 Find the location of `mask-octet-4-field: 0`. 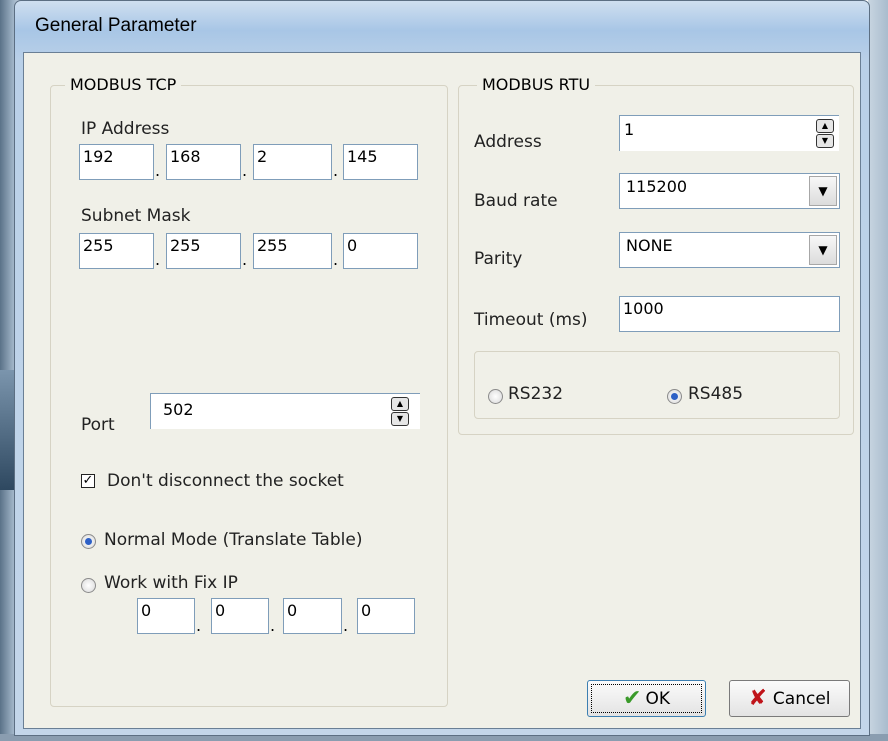

mask-octet-4-field: 0 is located at coordinates (380, 251).